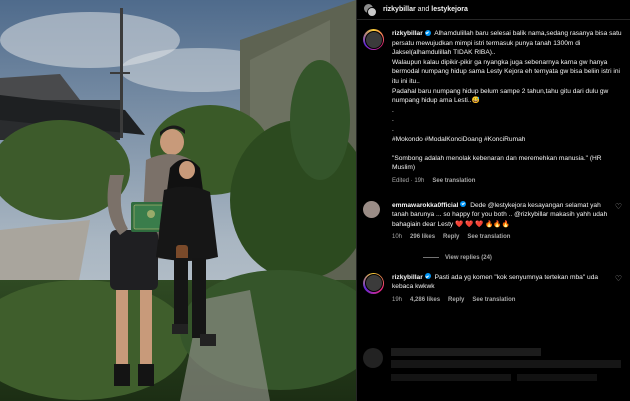 This screenshot has height=401, width=630. I want to click on and-text: and, so click(423, 9).